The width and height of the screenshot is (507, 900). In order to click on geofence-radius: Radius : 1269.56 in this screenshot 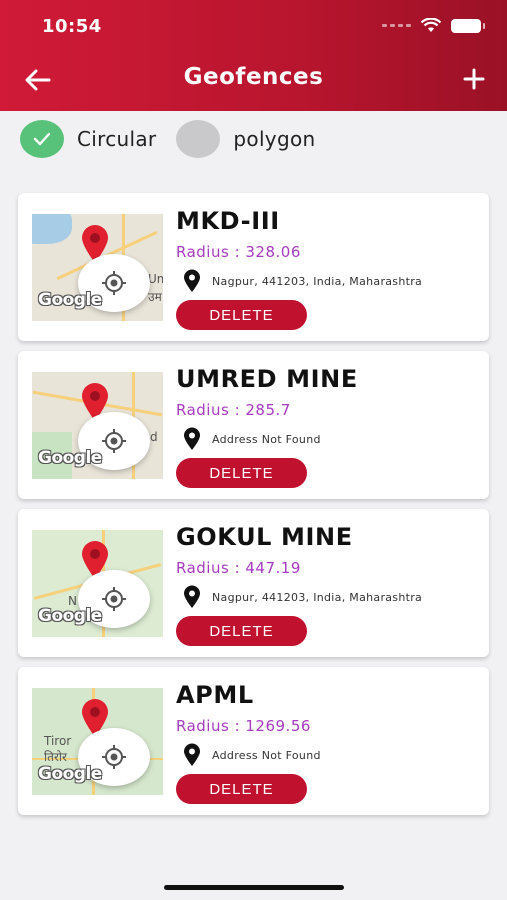, I will do `click(243, 726)`.